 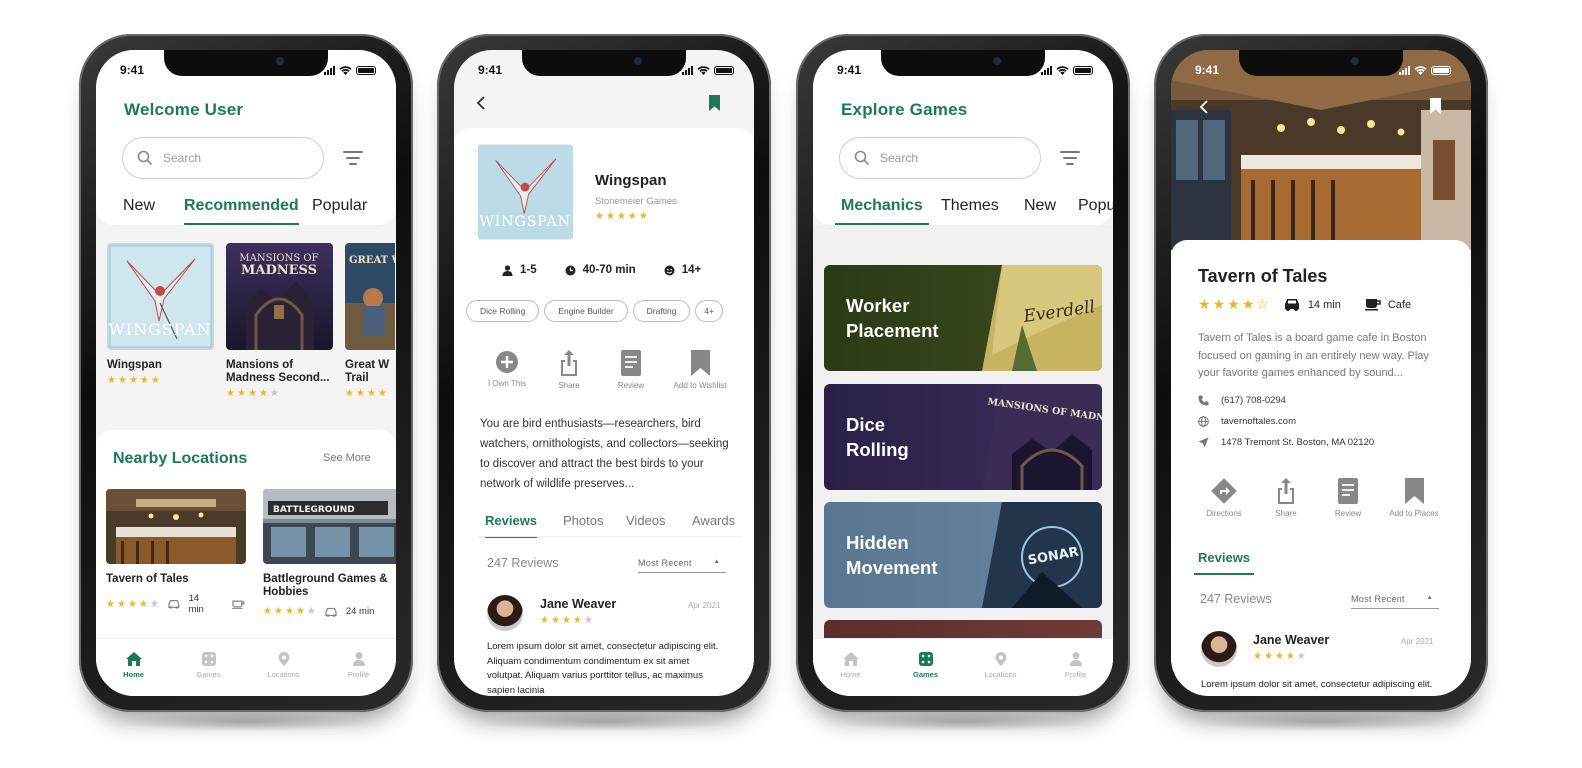 What do you see at coordinates (1399, 304) in the screenshot?
I see `place-type-label: Cafe` at bounding box center [1399, 304].